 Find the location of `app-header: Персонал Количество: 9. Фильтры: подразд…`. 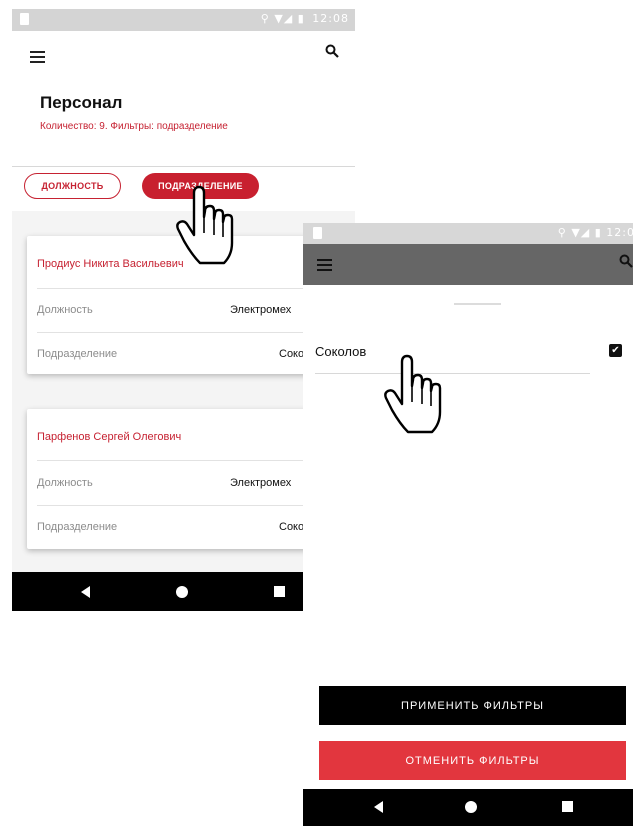

app-header: Персонал Количество: 9. Фильтры: подразд… is located at coordinates (183, 98).